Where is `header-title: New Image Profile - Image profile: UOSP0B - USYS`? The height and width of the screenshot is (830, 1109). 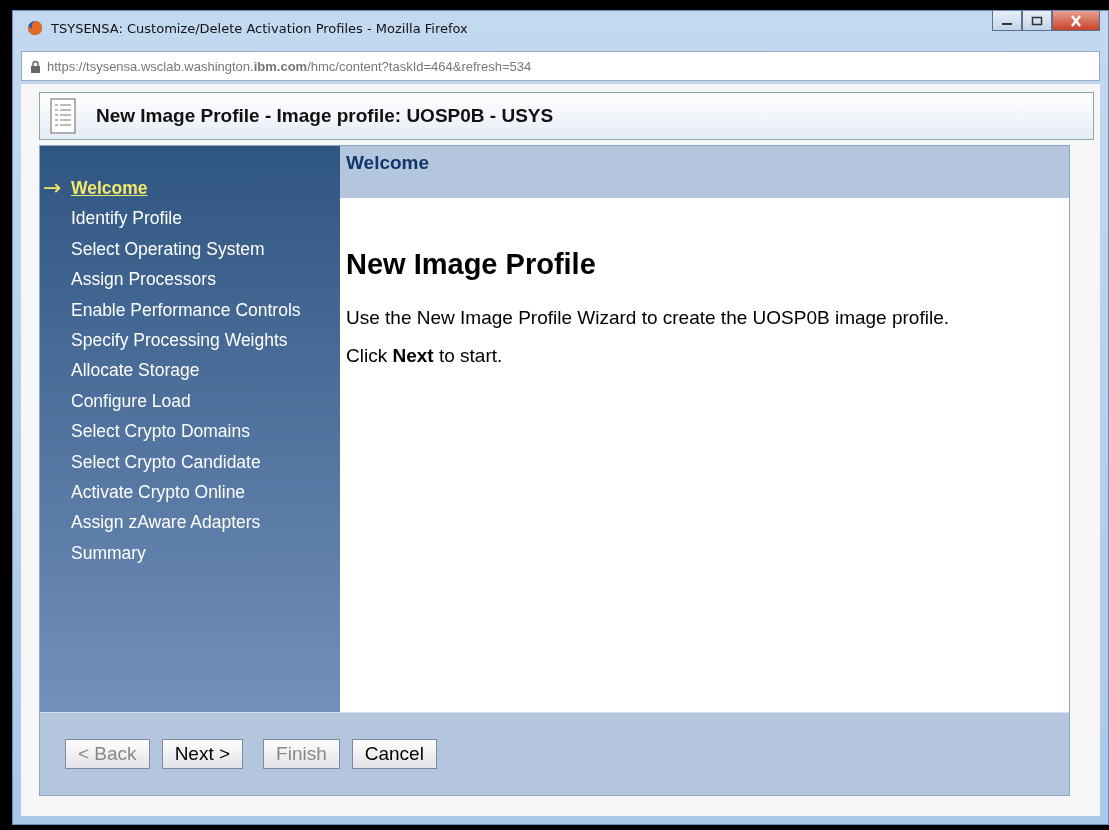 header-title: New Image Profile - Image profile: UOSP0B - USYS is located at coordinates (325, 116).